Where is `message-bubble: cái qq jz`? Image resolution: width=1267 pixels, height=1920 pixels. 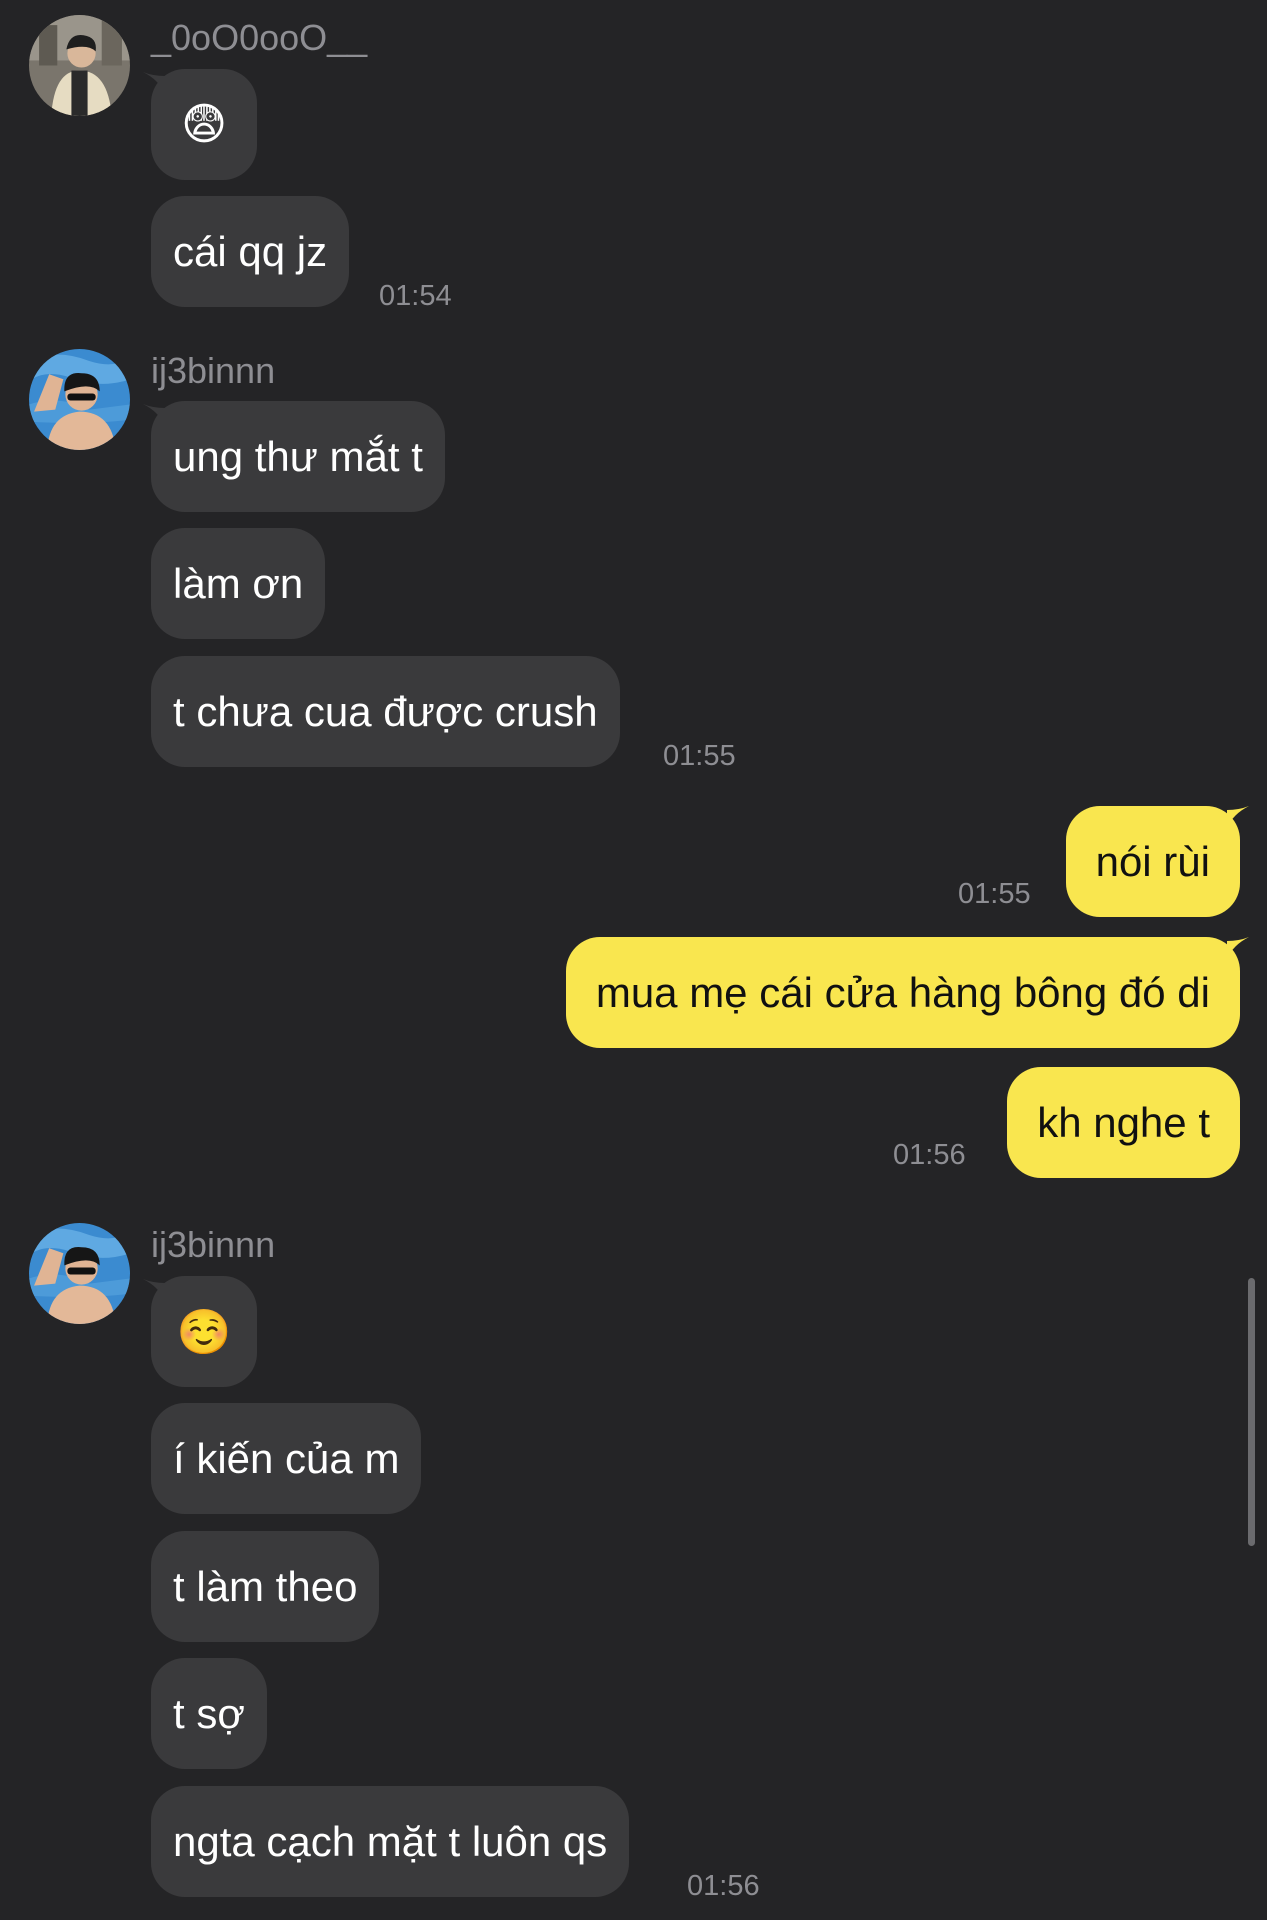
message-bubble: cái qq jz is located at coordinates (250, 251).